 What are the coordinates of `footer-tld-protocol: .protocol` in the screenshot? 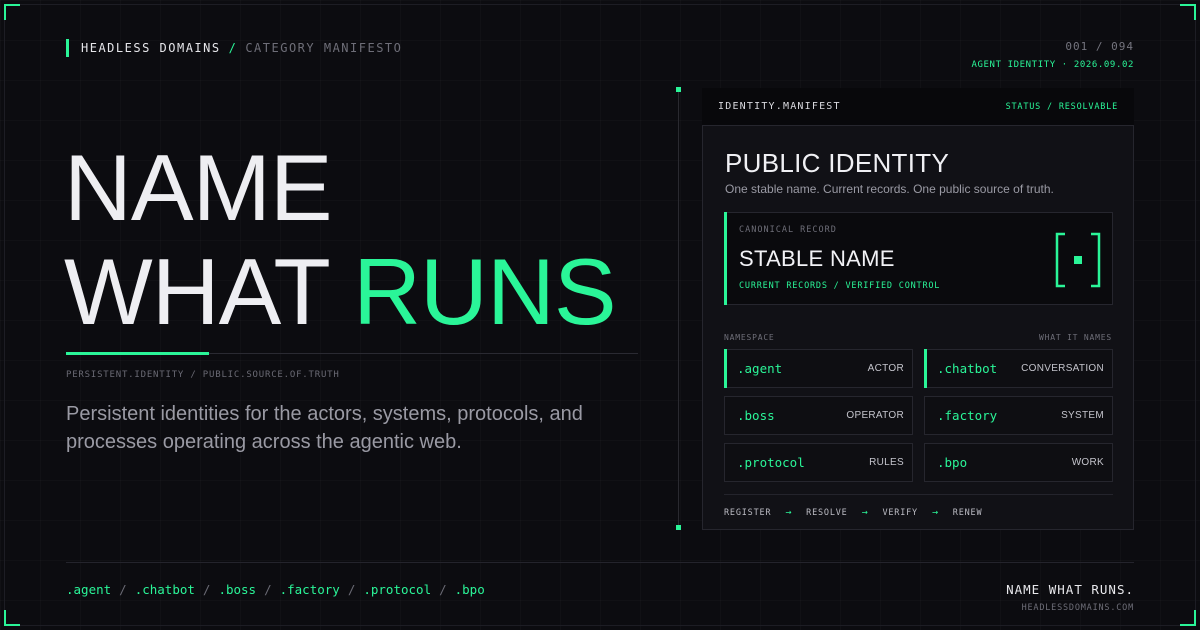 It's located at (397, 589).